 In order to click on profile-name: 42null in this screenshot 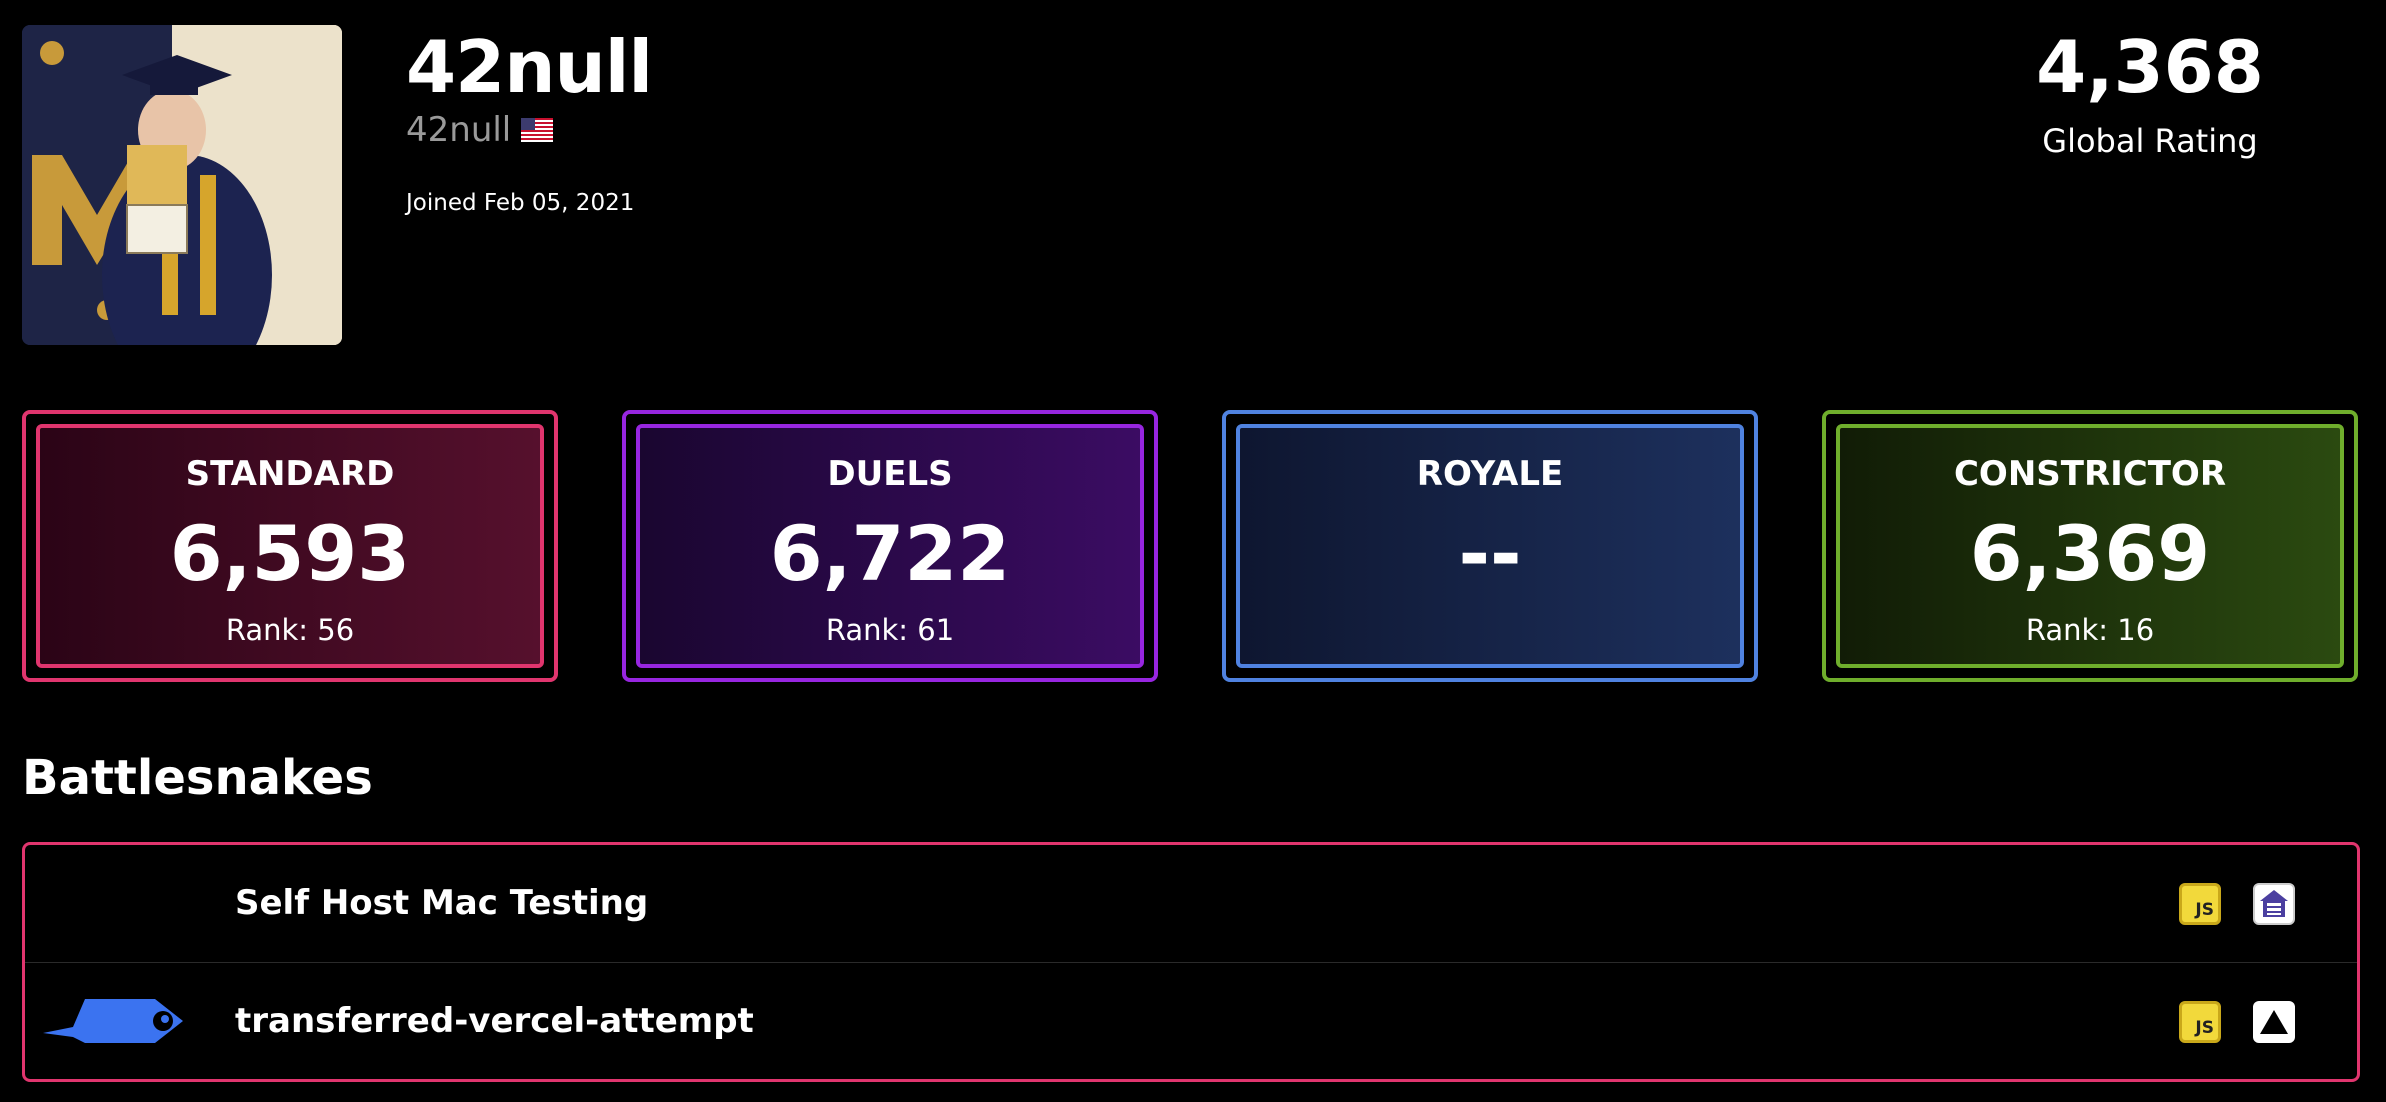, I will do `click(529, 67)`.